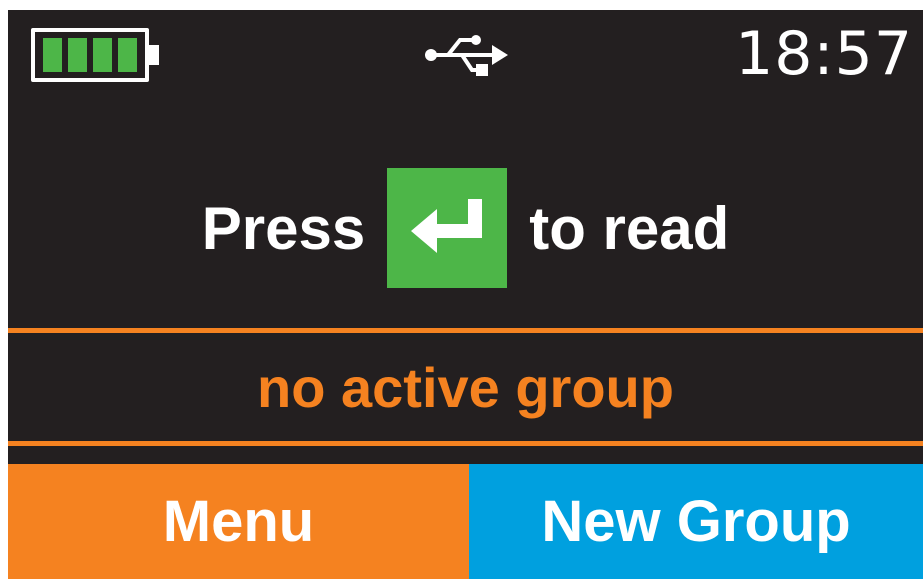  I want to click on group-status-text: no active group, so click(465, 387).